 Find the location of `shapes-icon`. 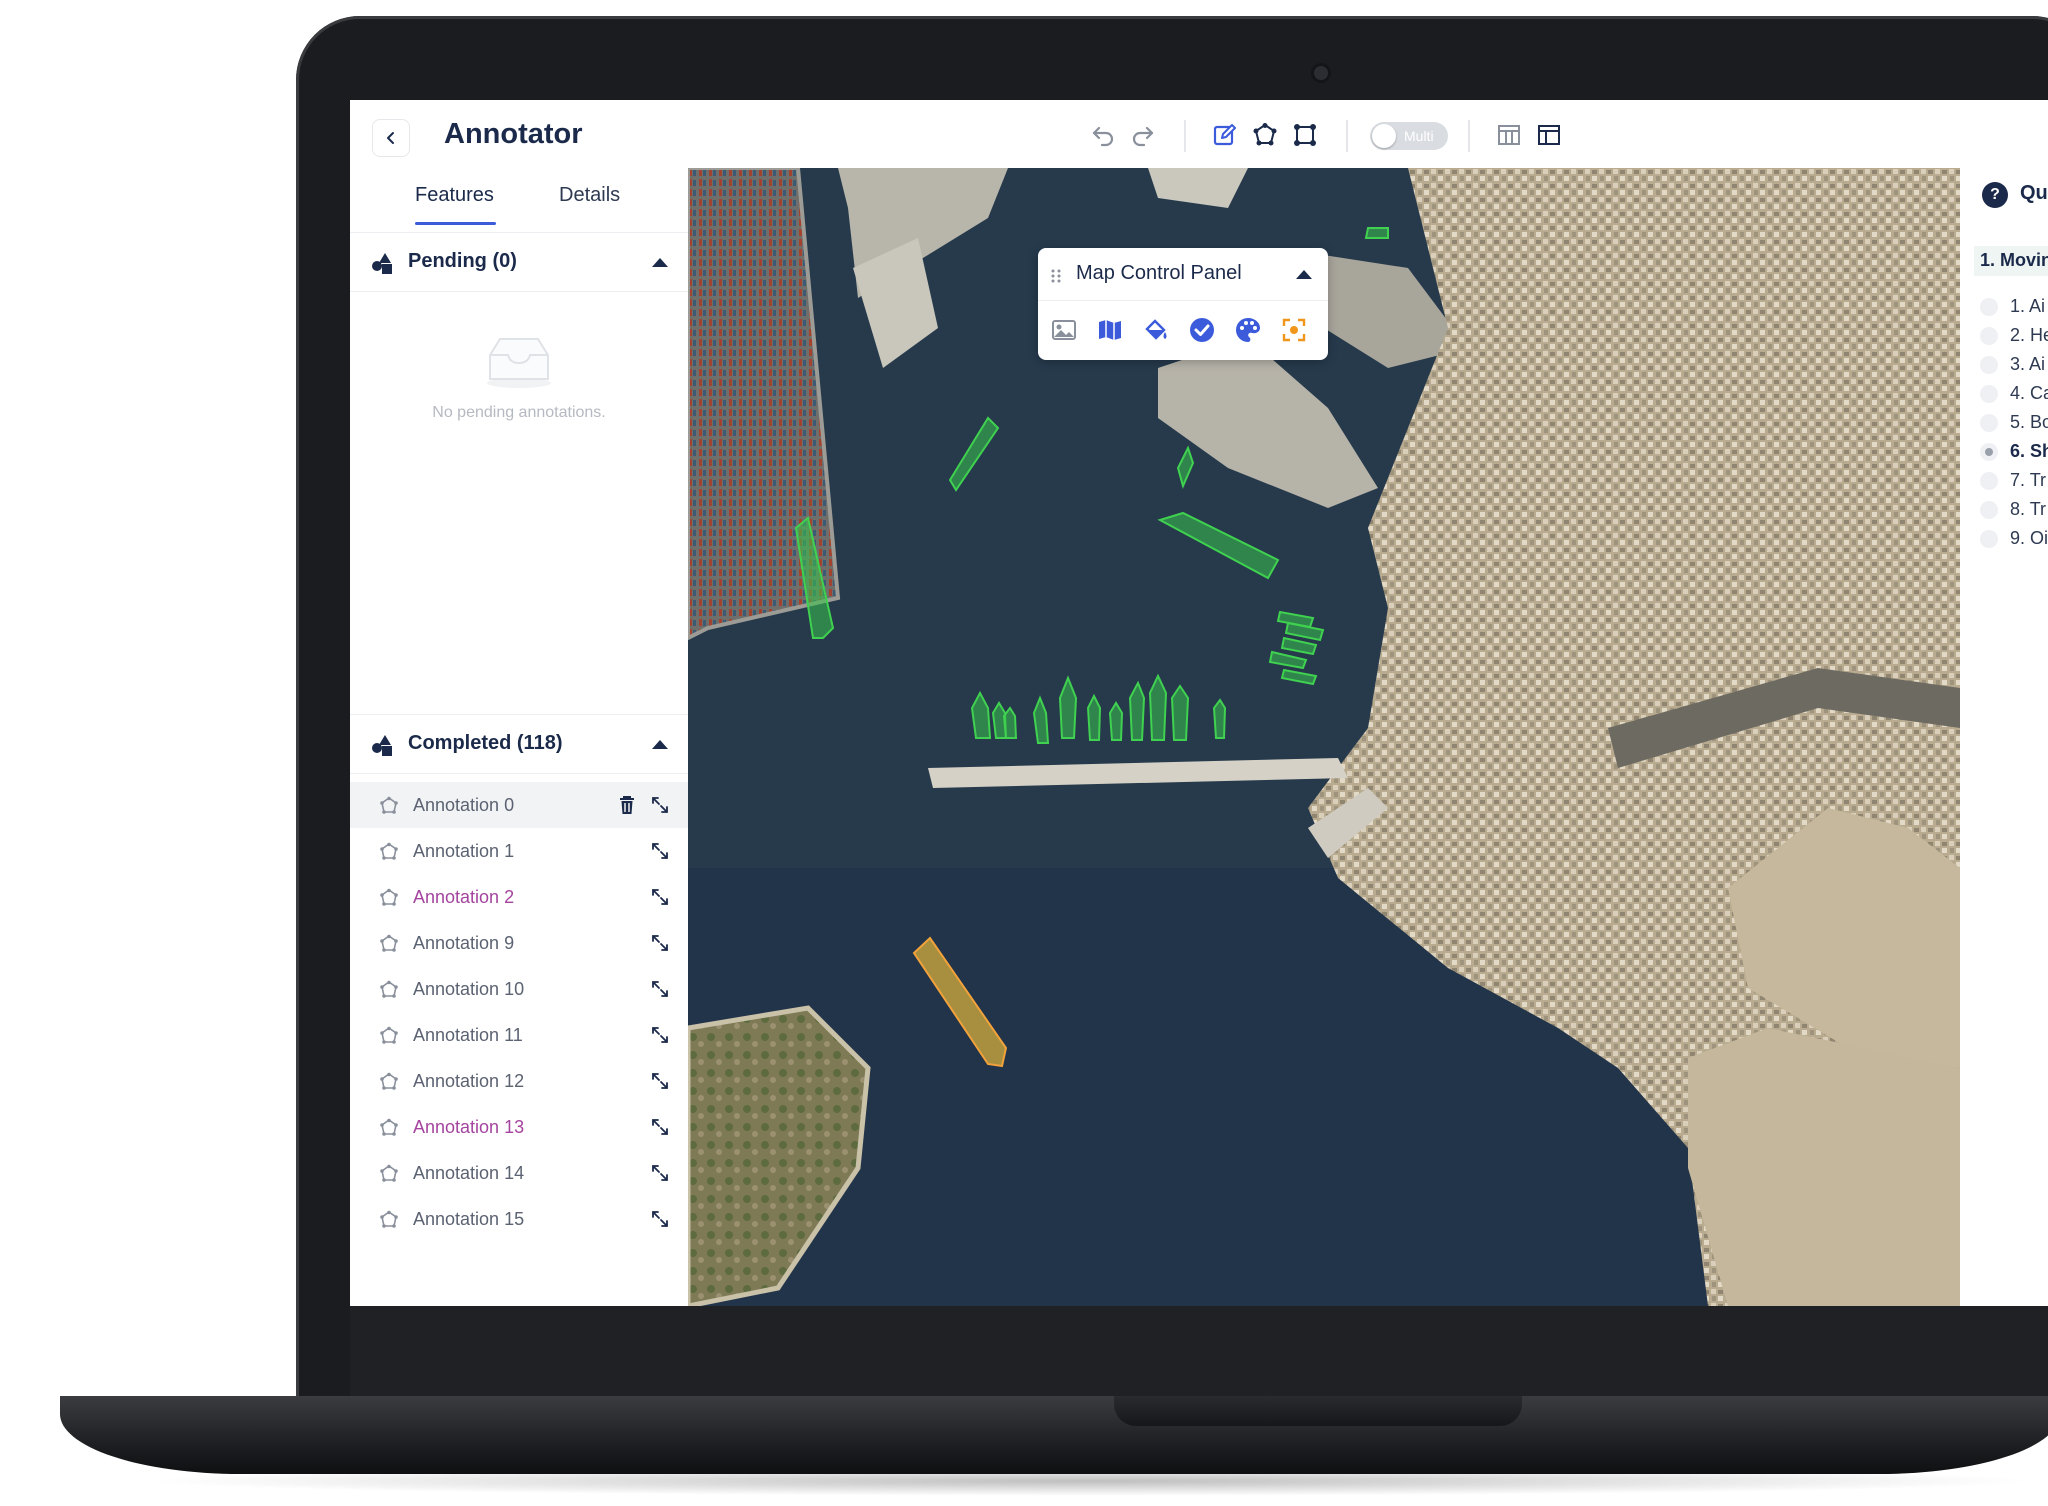

shapes-icon is located at coordinates (382, 263).